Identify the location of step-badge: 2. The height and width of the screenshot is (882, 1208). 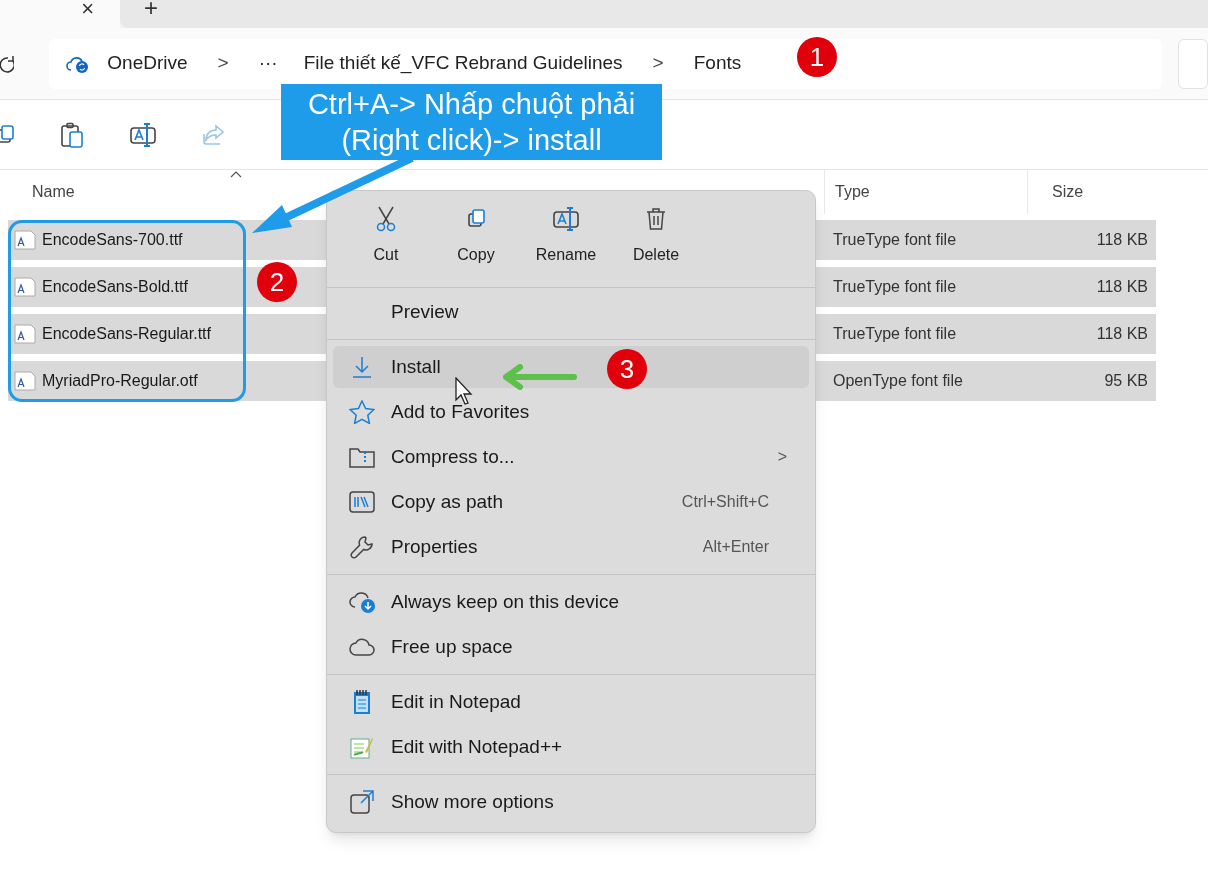
(277, 282).